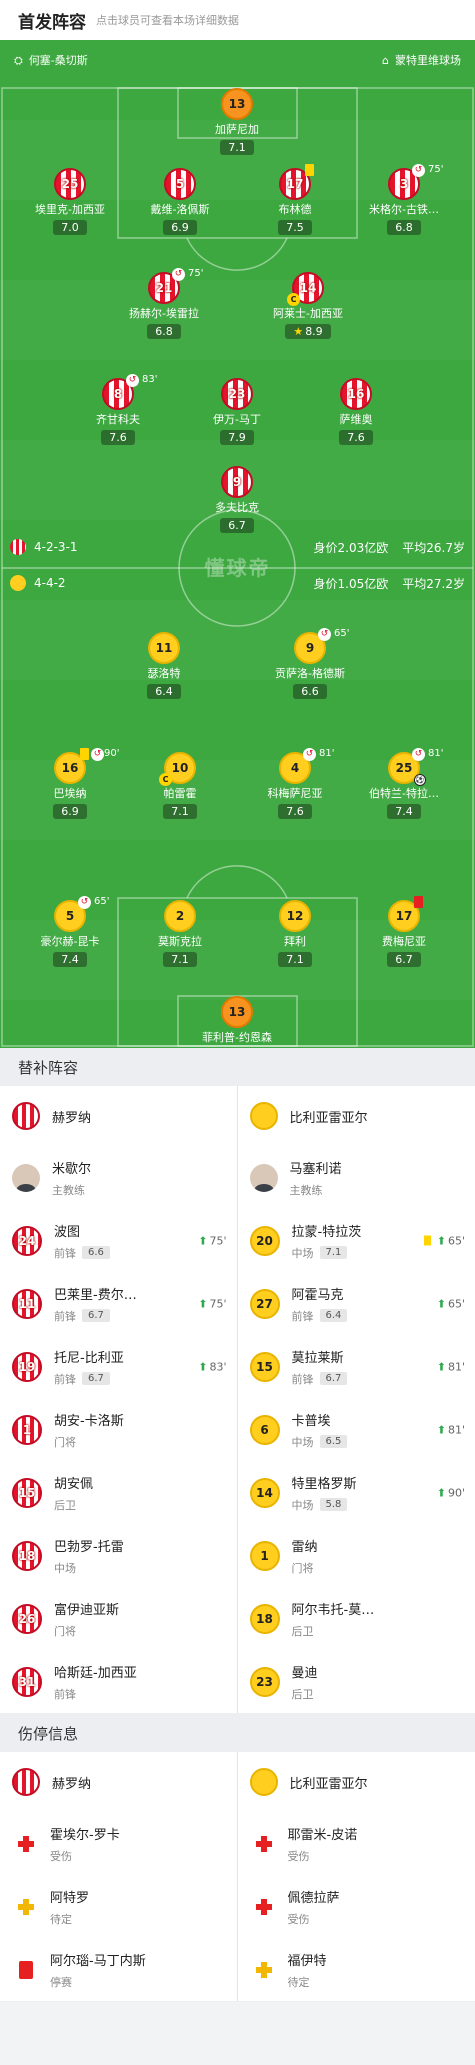  I want to click on sub-player-meta: 前锋 6.6, so click(82, 1253).